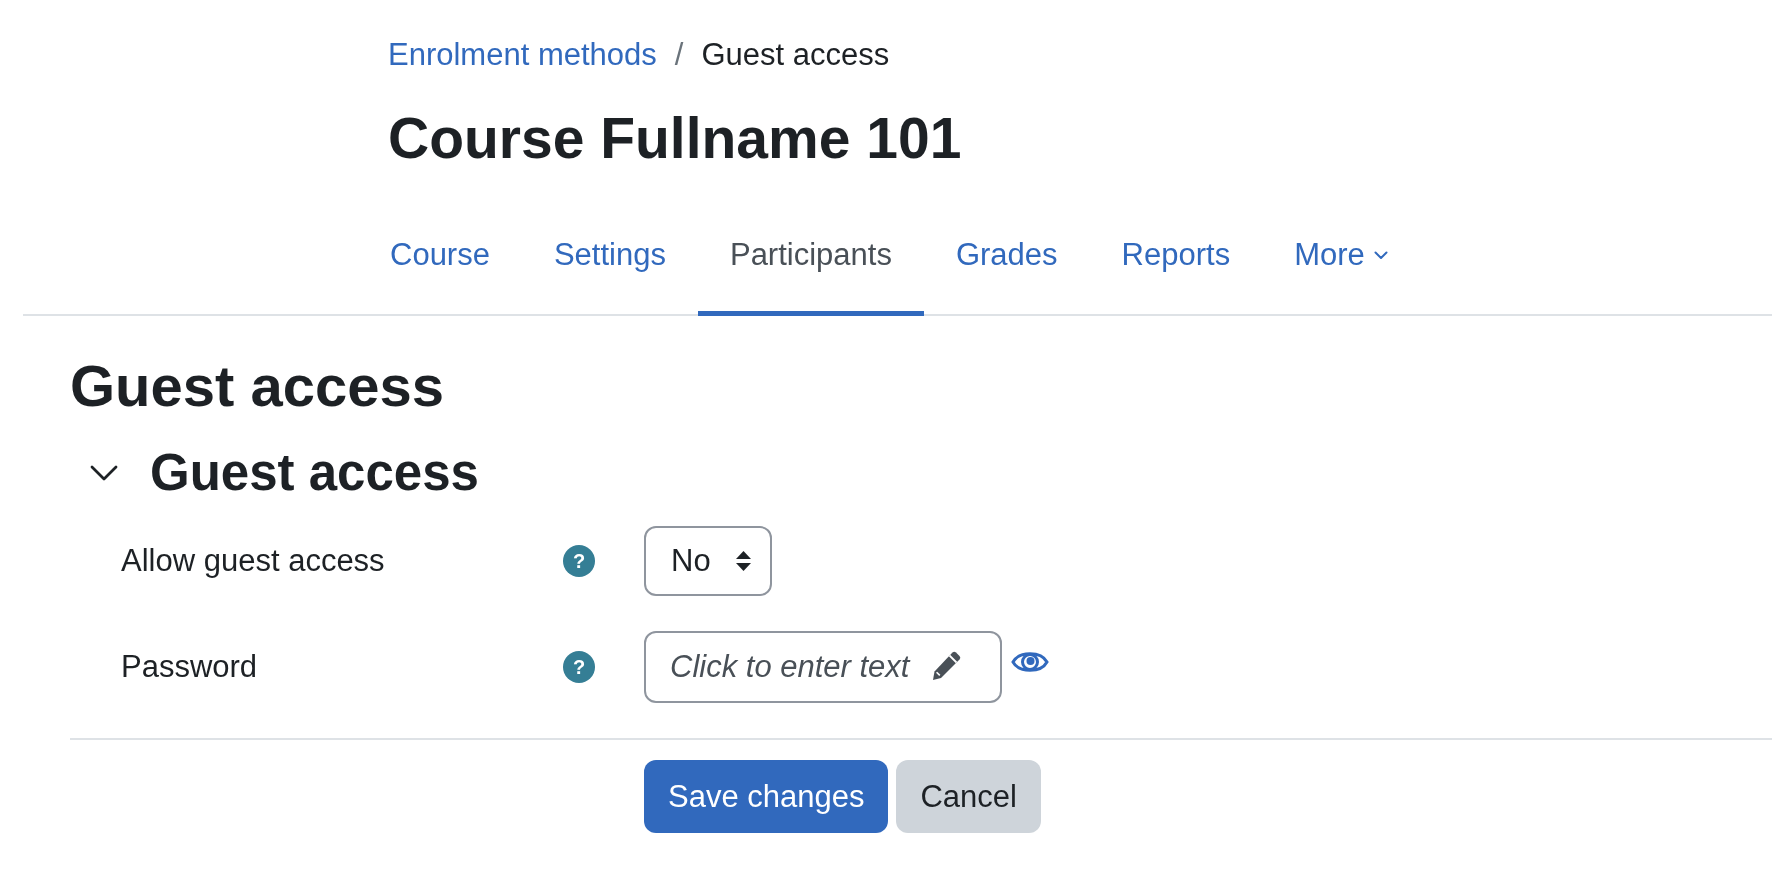 The width and height of the screenshot is (1772, 890). I want to click on cancel-button: Cancel, so click(968, 796).